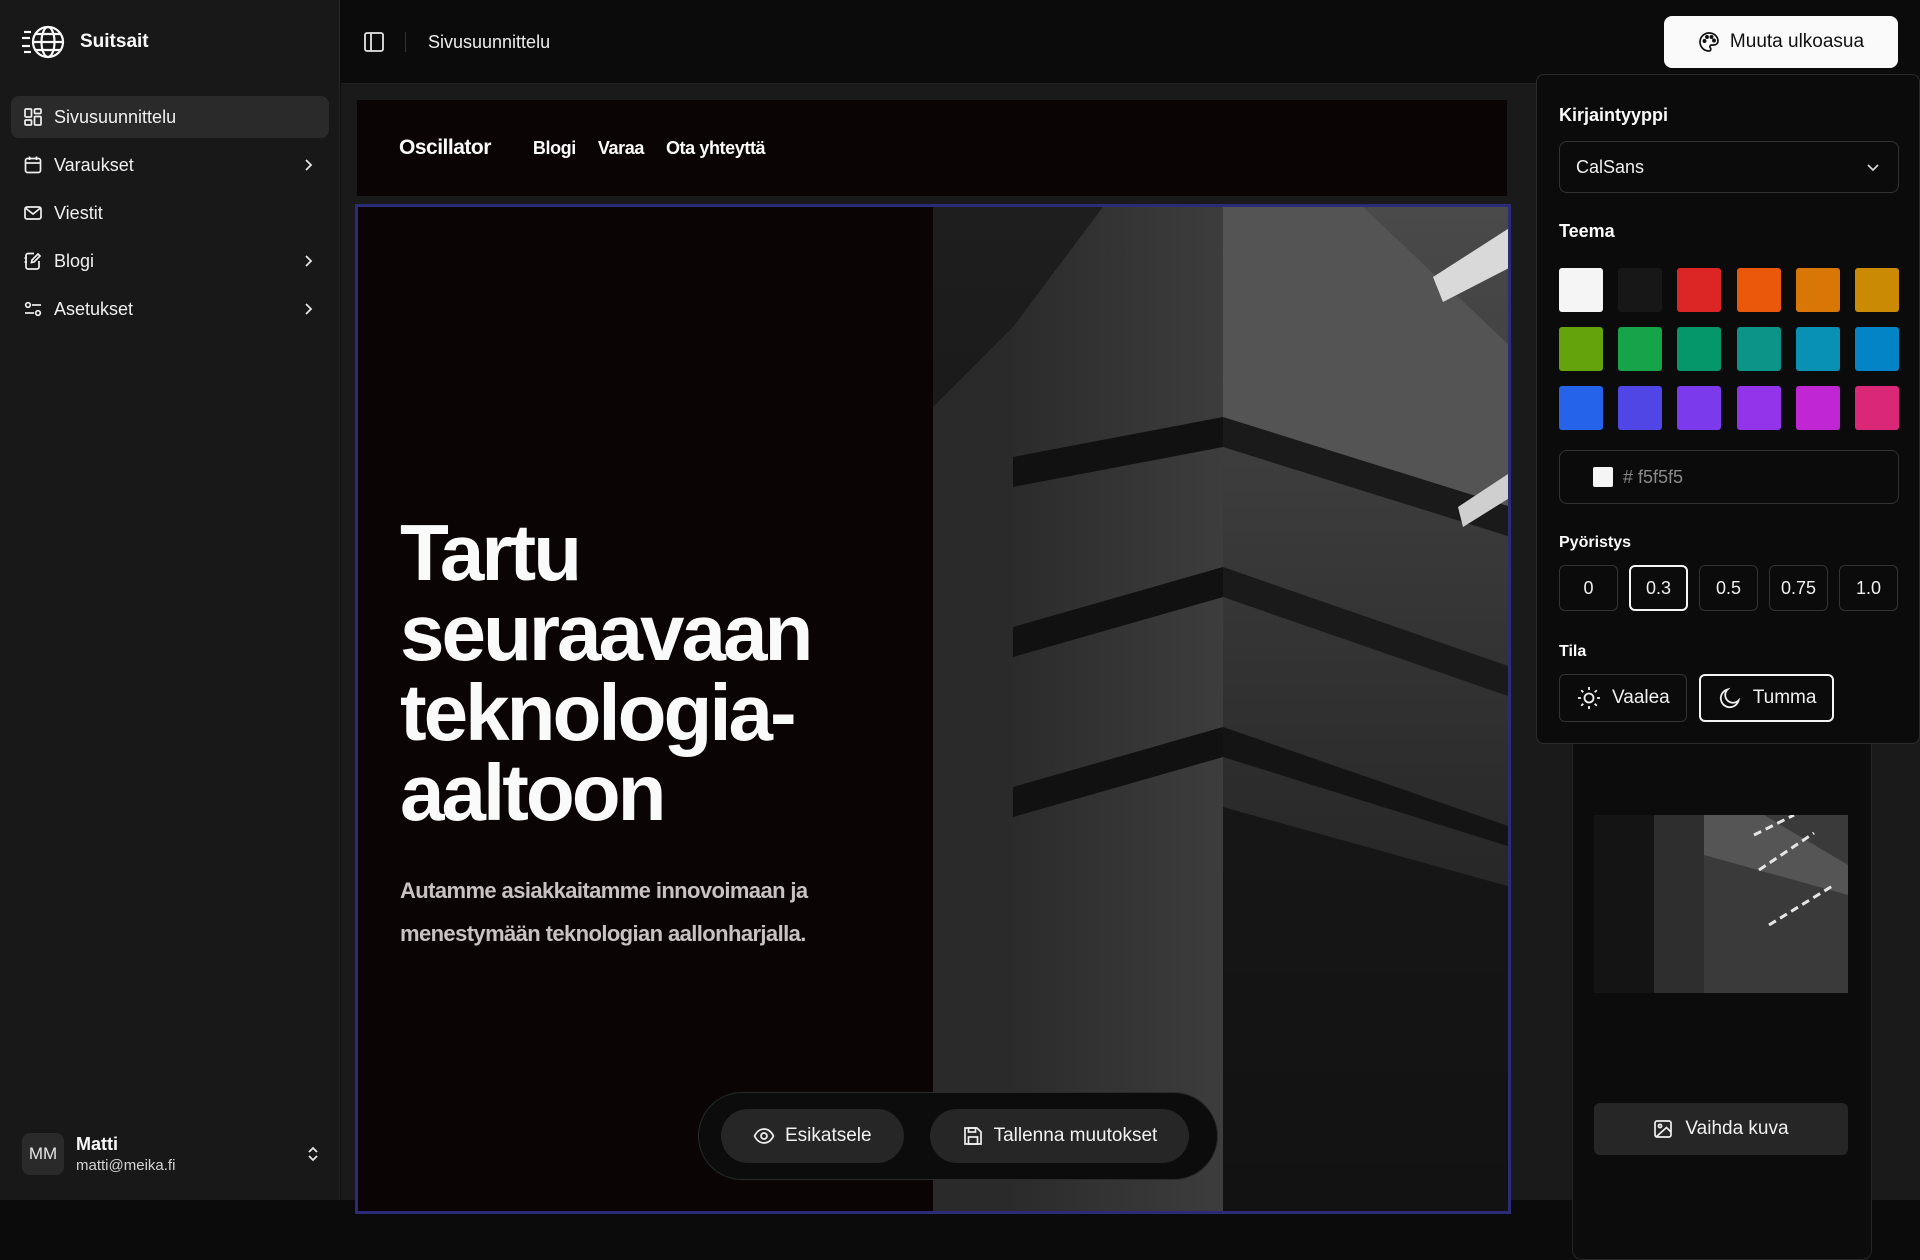 The image size is (1920, 1260). Describe the element at coordinates (114, 41) in the screenshot. I see `app-name: Suitsait` at that location.